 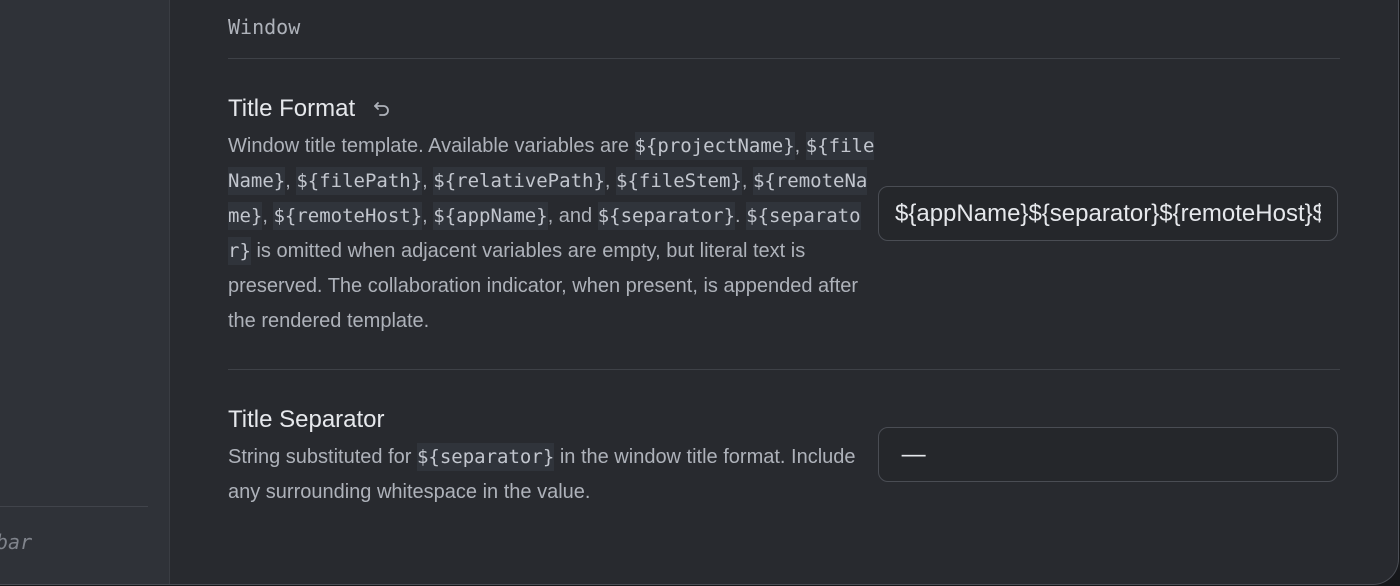 What do you see at coordinates (784, 58) in the screenshot?
I see `section-divider` at bounding box center [784, 58].